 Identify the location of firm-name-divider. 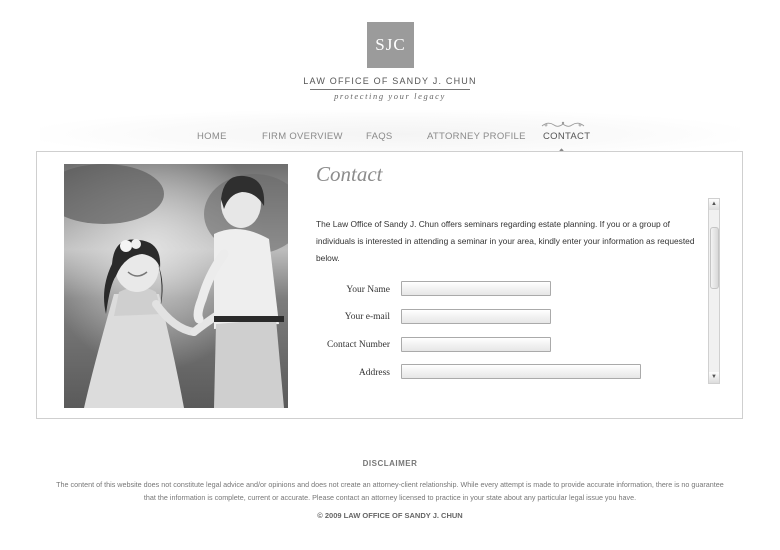
(390, 89).